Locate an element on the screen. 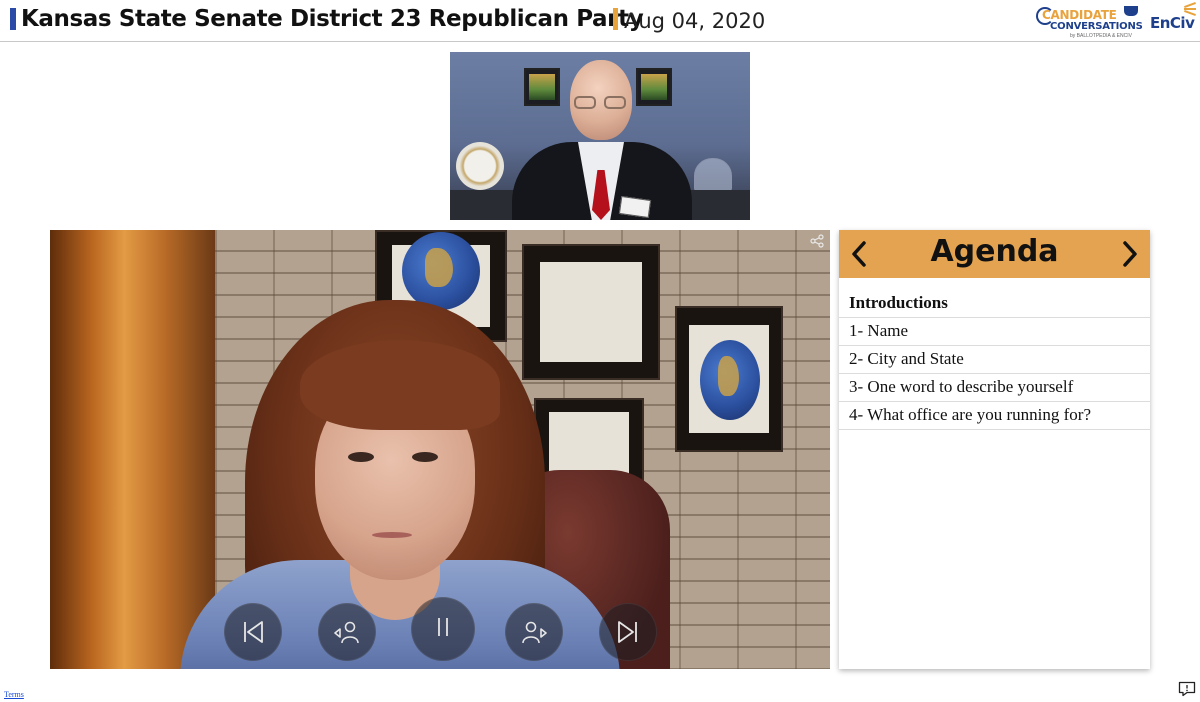  agenda-item: 1- Name is located at coordinates (994, 332).